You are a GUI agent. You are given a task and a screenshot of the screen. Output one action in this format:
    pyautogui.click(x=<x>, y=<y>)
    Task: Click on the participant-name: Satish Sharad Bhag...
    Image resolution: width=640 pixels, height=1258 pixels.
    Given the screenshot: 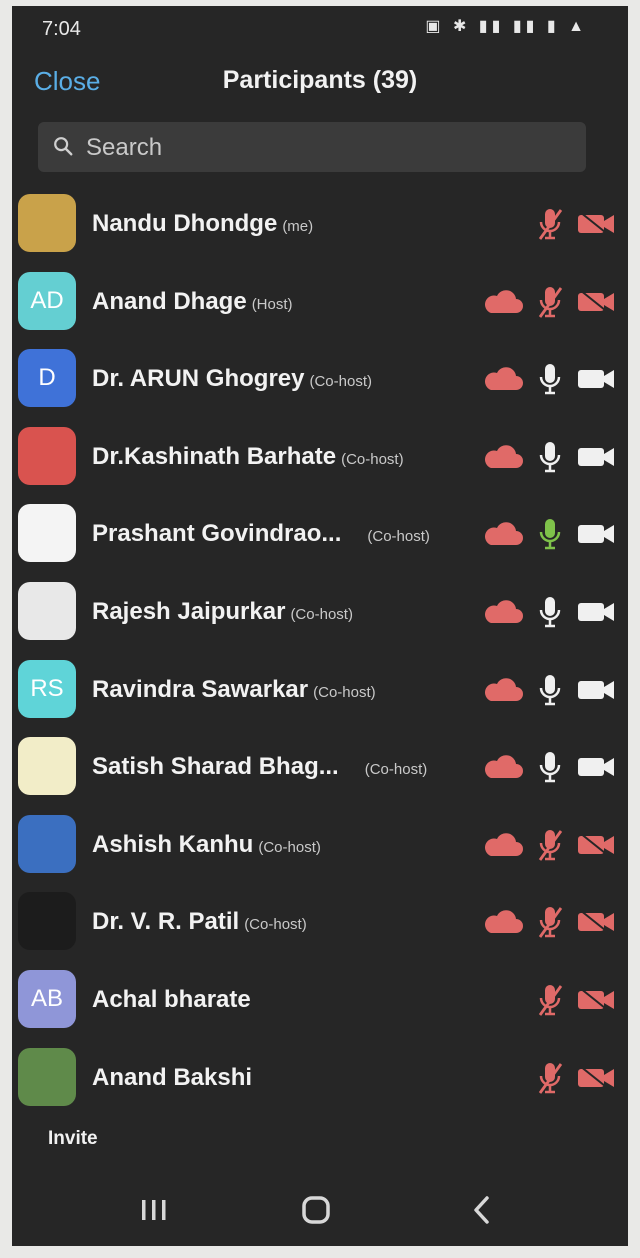 What is the action you would take?
    pyautogui.click(x=215, y=767)
    